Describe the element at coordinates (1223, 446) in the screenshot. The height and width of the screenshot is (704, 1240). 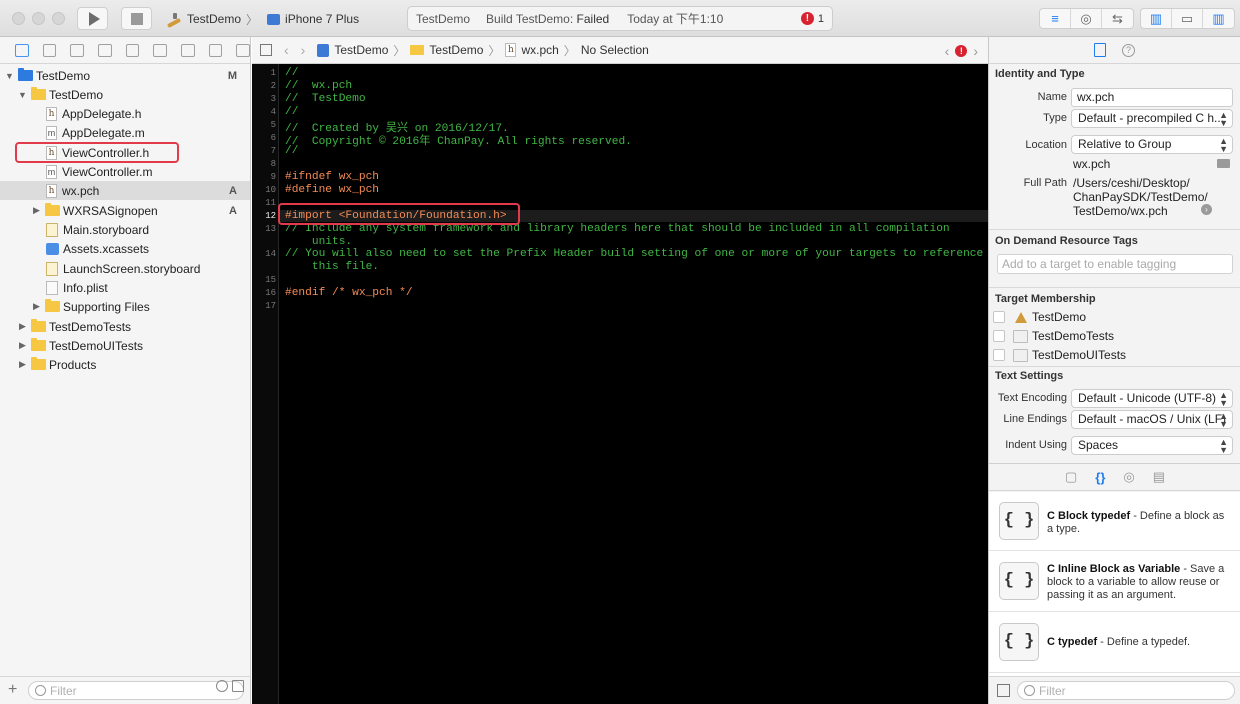
I see `popup-chevron-icon: ▲ ▼` at that location.